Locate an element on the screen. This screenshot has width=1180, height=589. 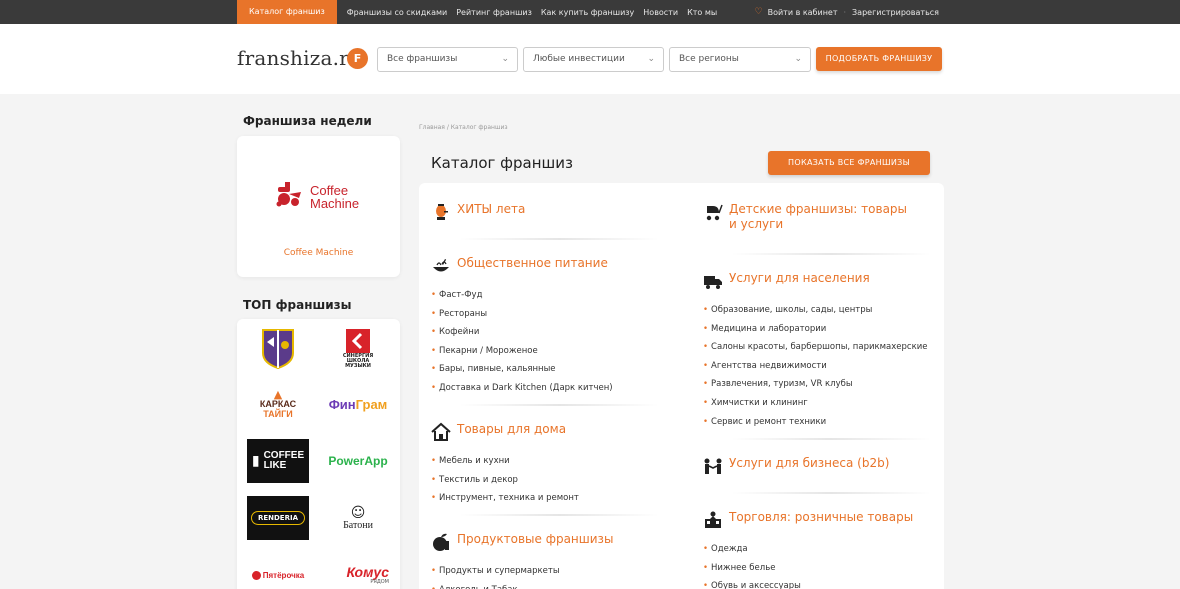
category-item: Бары, пивные, кальянные is located at coordinates (522, 369).